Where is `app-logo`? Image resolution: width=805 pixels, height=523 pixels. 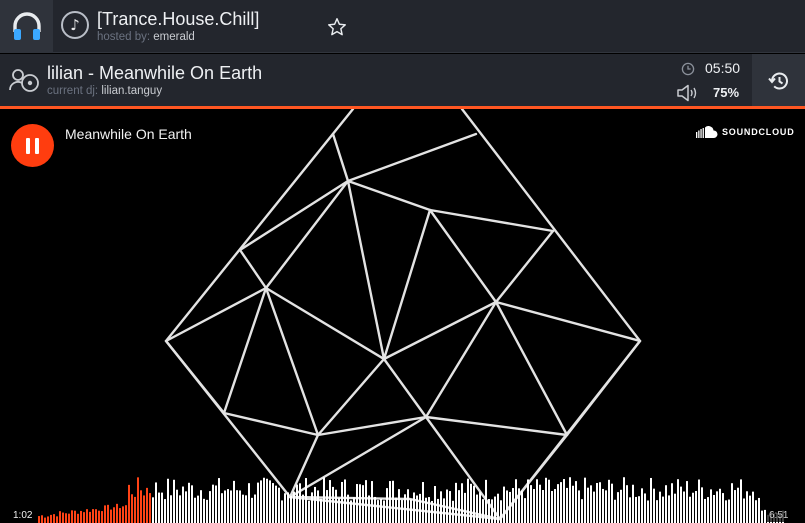 app-logo is located at coordinates (26, 26).